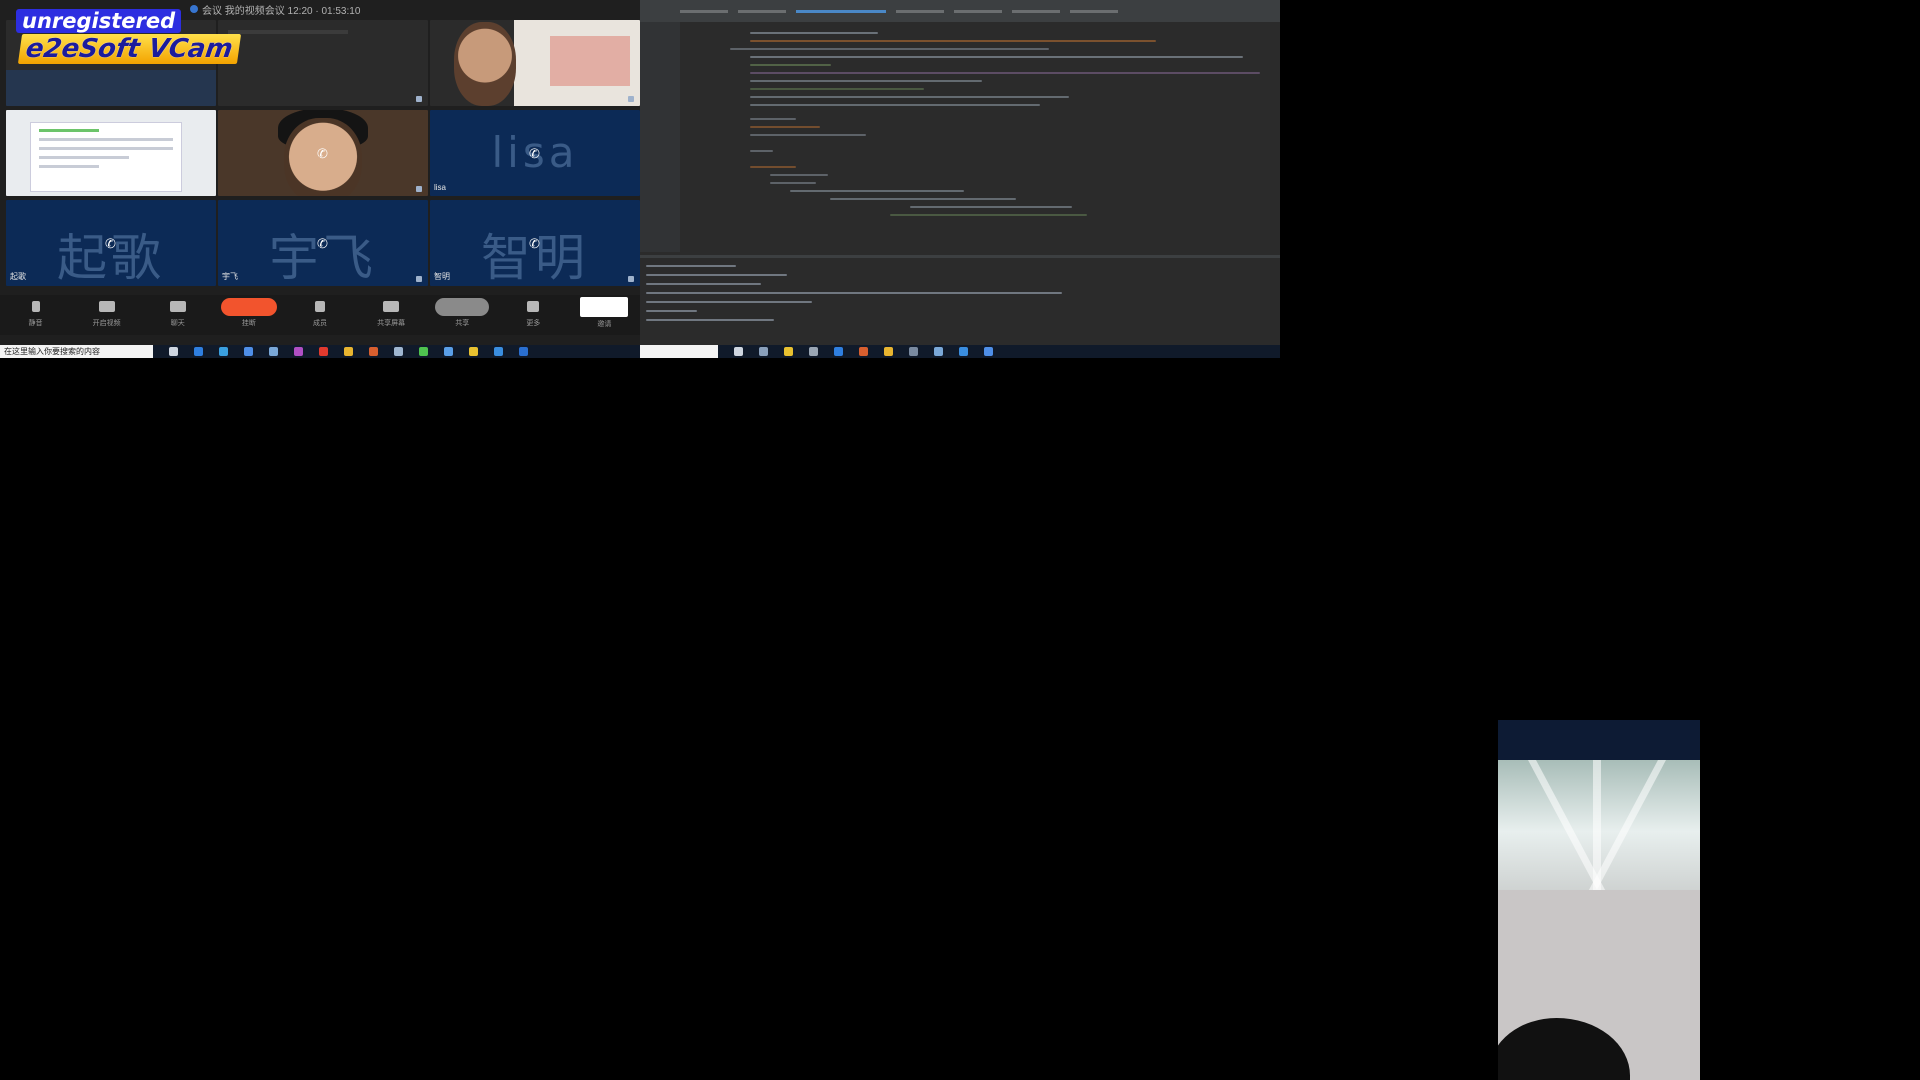 The image size is (1920, 1080). What do you see at coordinates (177, 315) in the screenshot?
I see `chat-button: 聊天` at bounding box center [177, 315].